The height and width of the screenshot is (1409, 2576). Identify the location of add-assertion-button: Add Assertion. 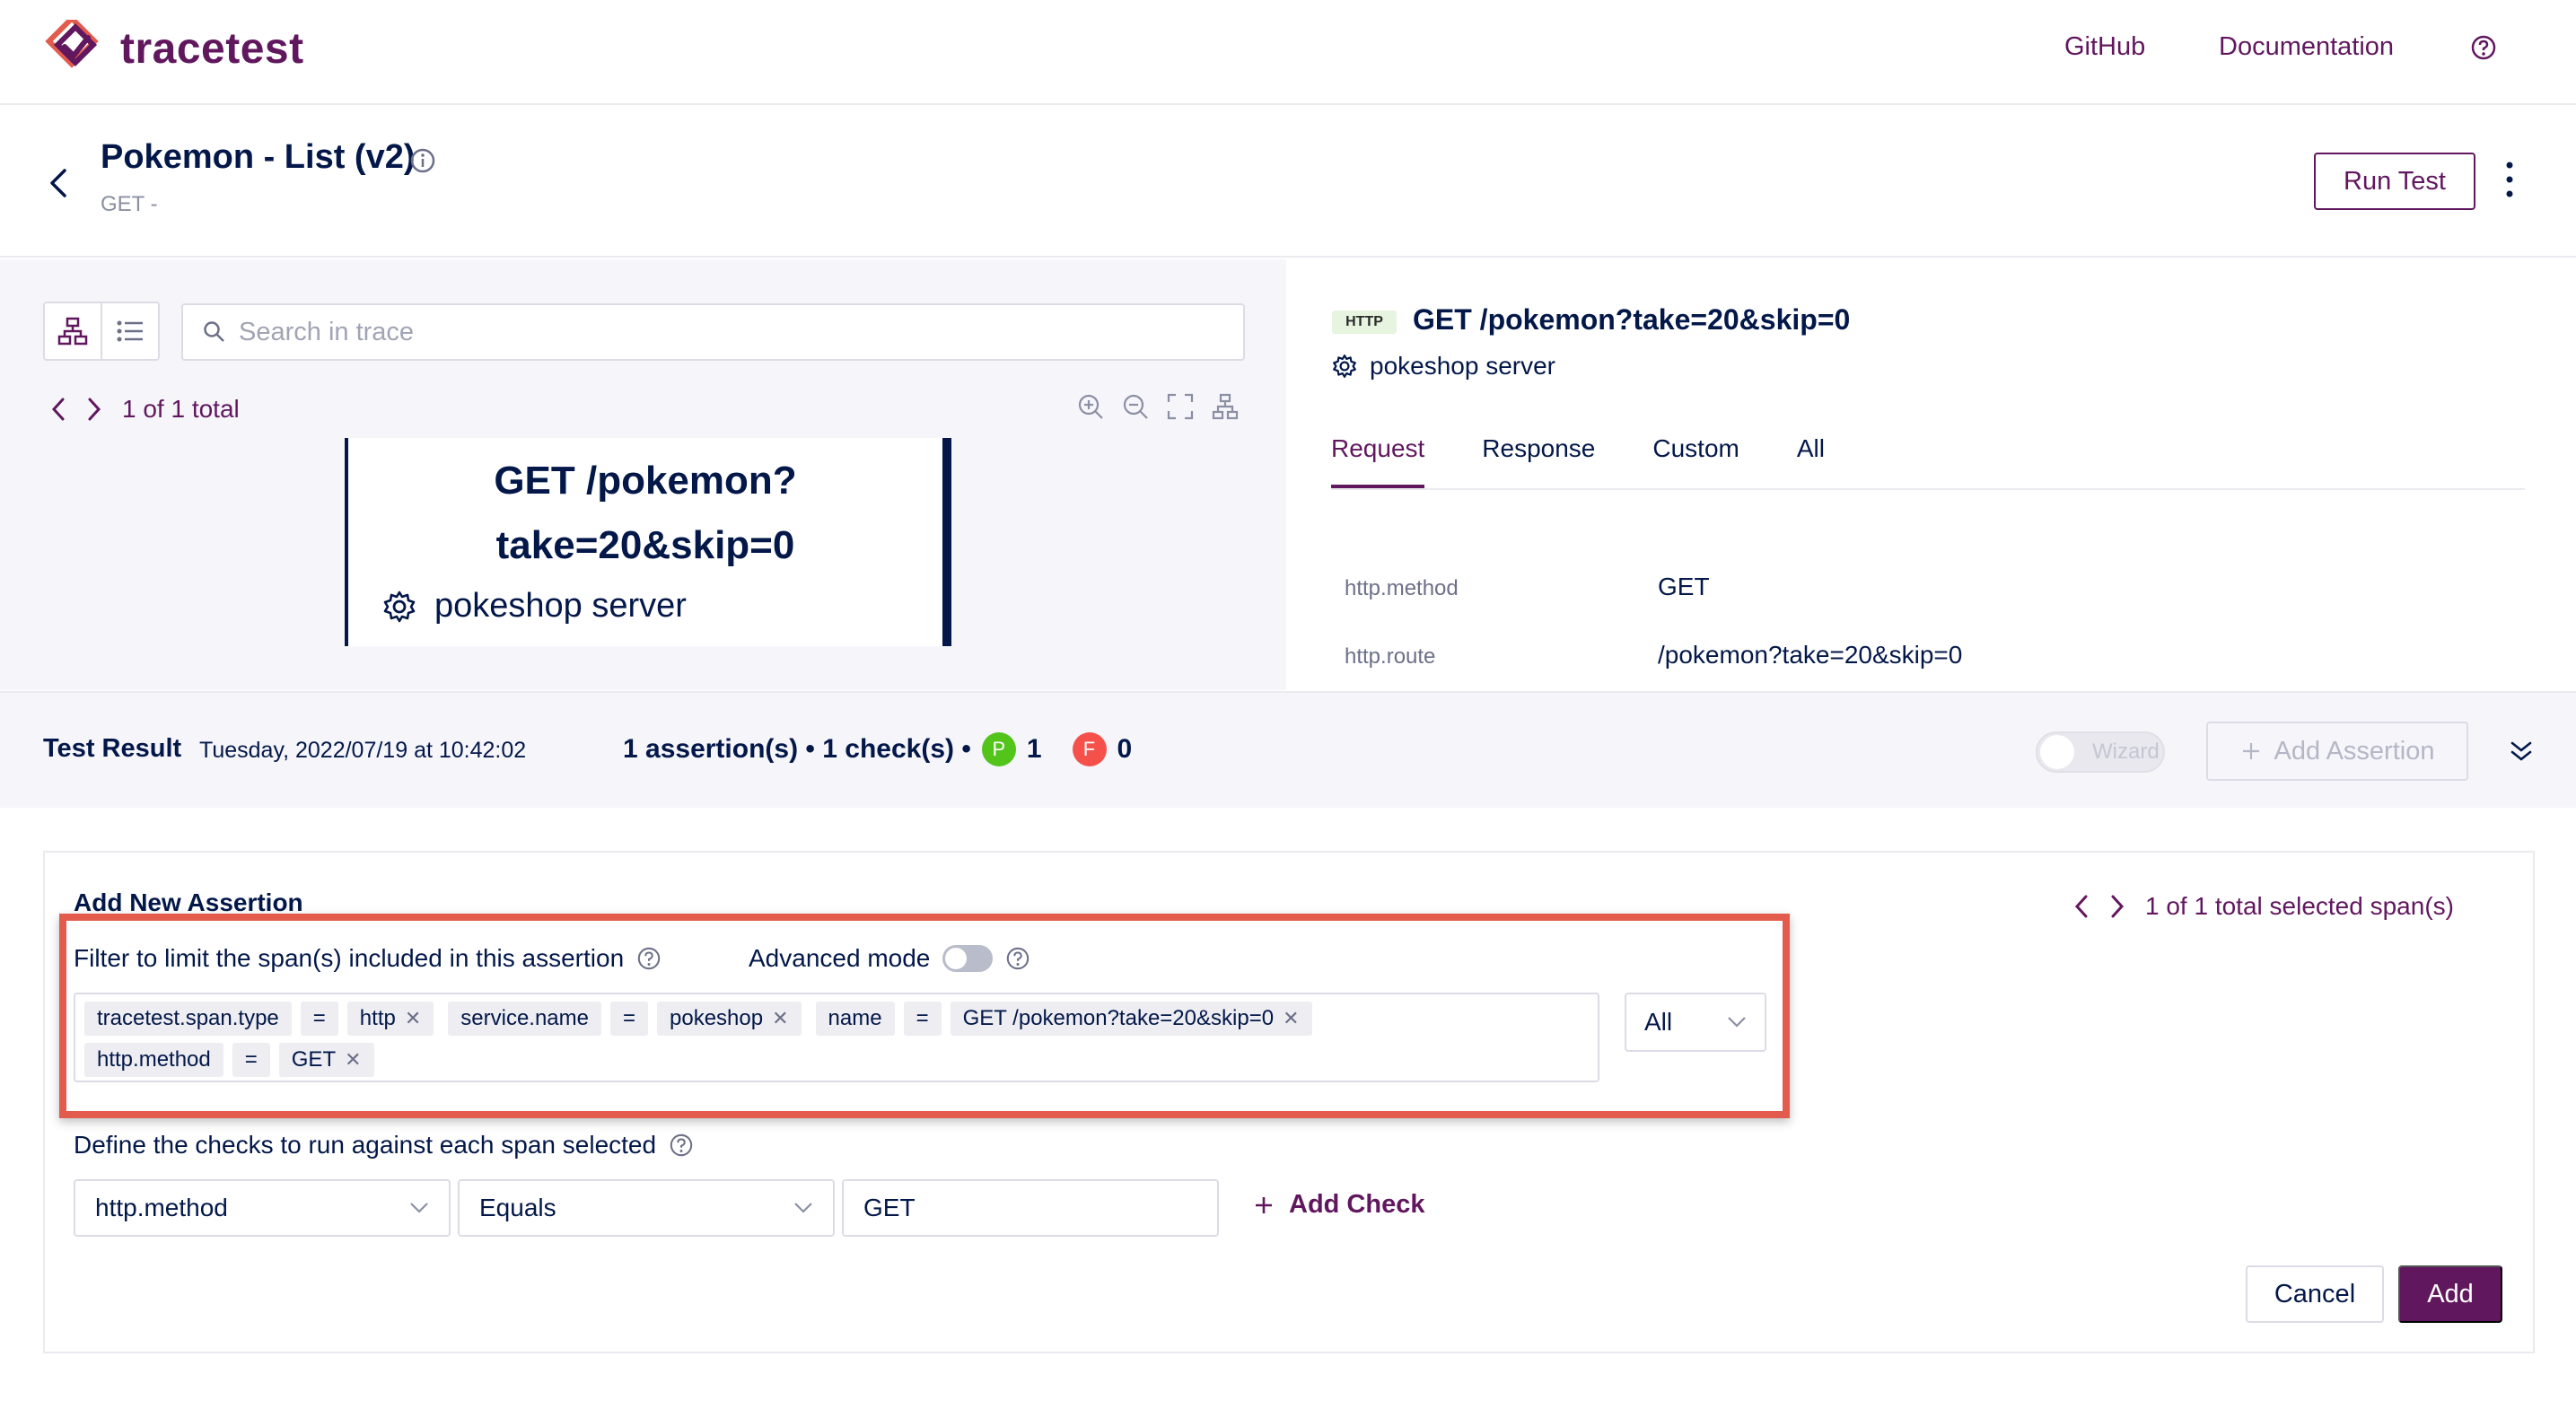
(2337, 751).